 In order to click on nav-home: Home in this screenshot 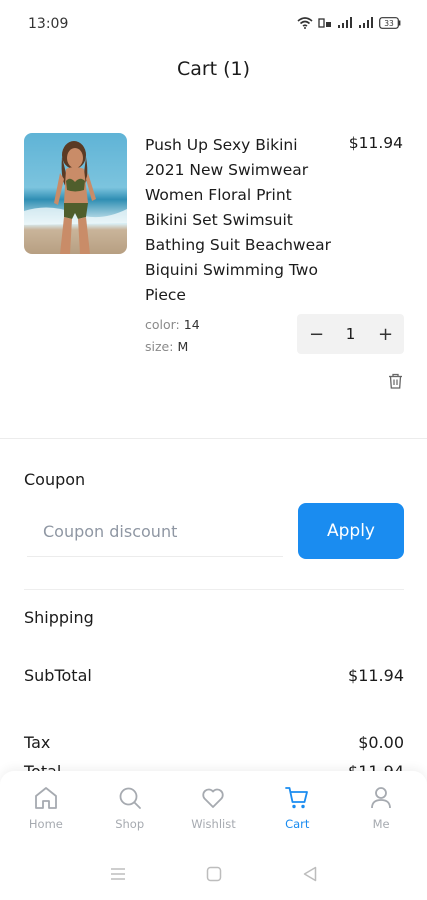, I will do `click(46, 808)`.